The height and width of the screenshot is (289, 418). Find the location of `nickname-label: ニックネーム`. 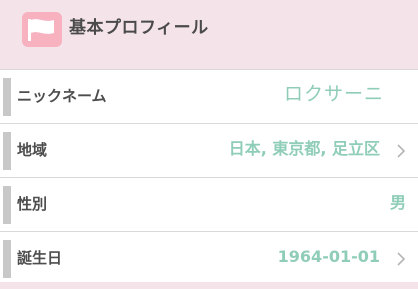

nickname-label: ニックネーム is located at coordinates (62, 96).